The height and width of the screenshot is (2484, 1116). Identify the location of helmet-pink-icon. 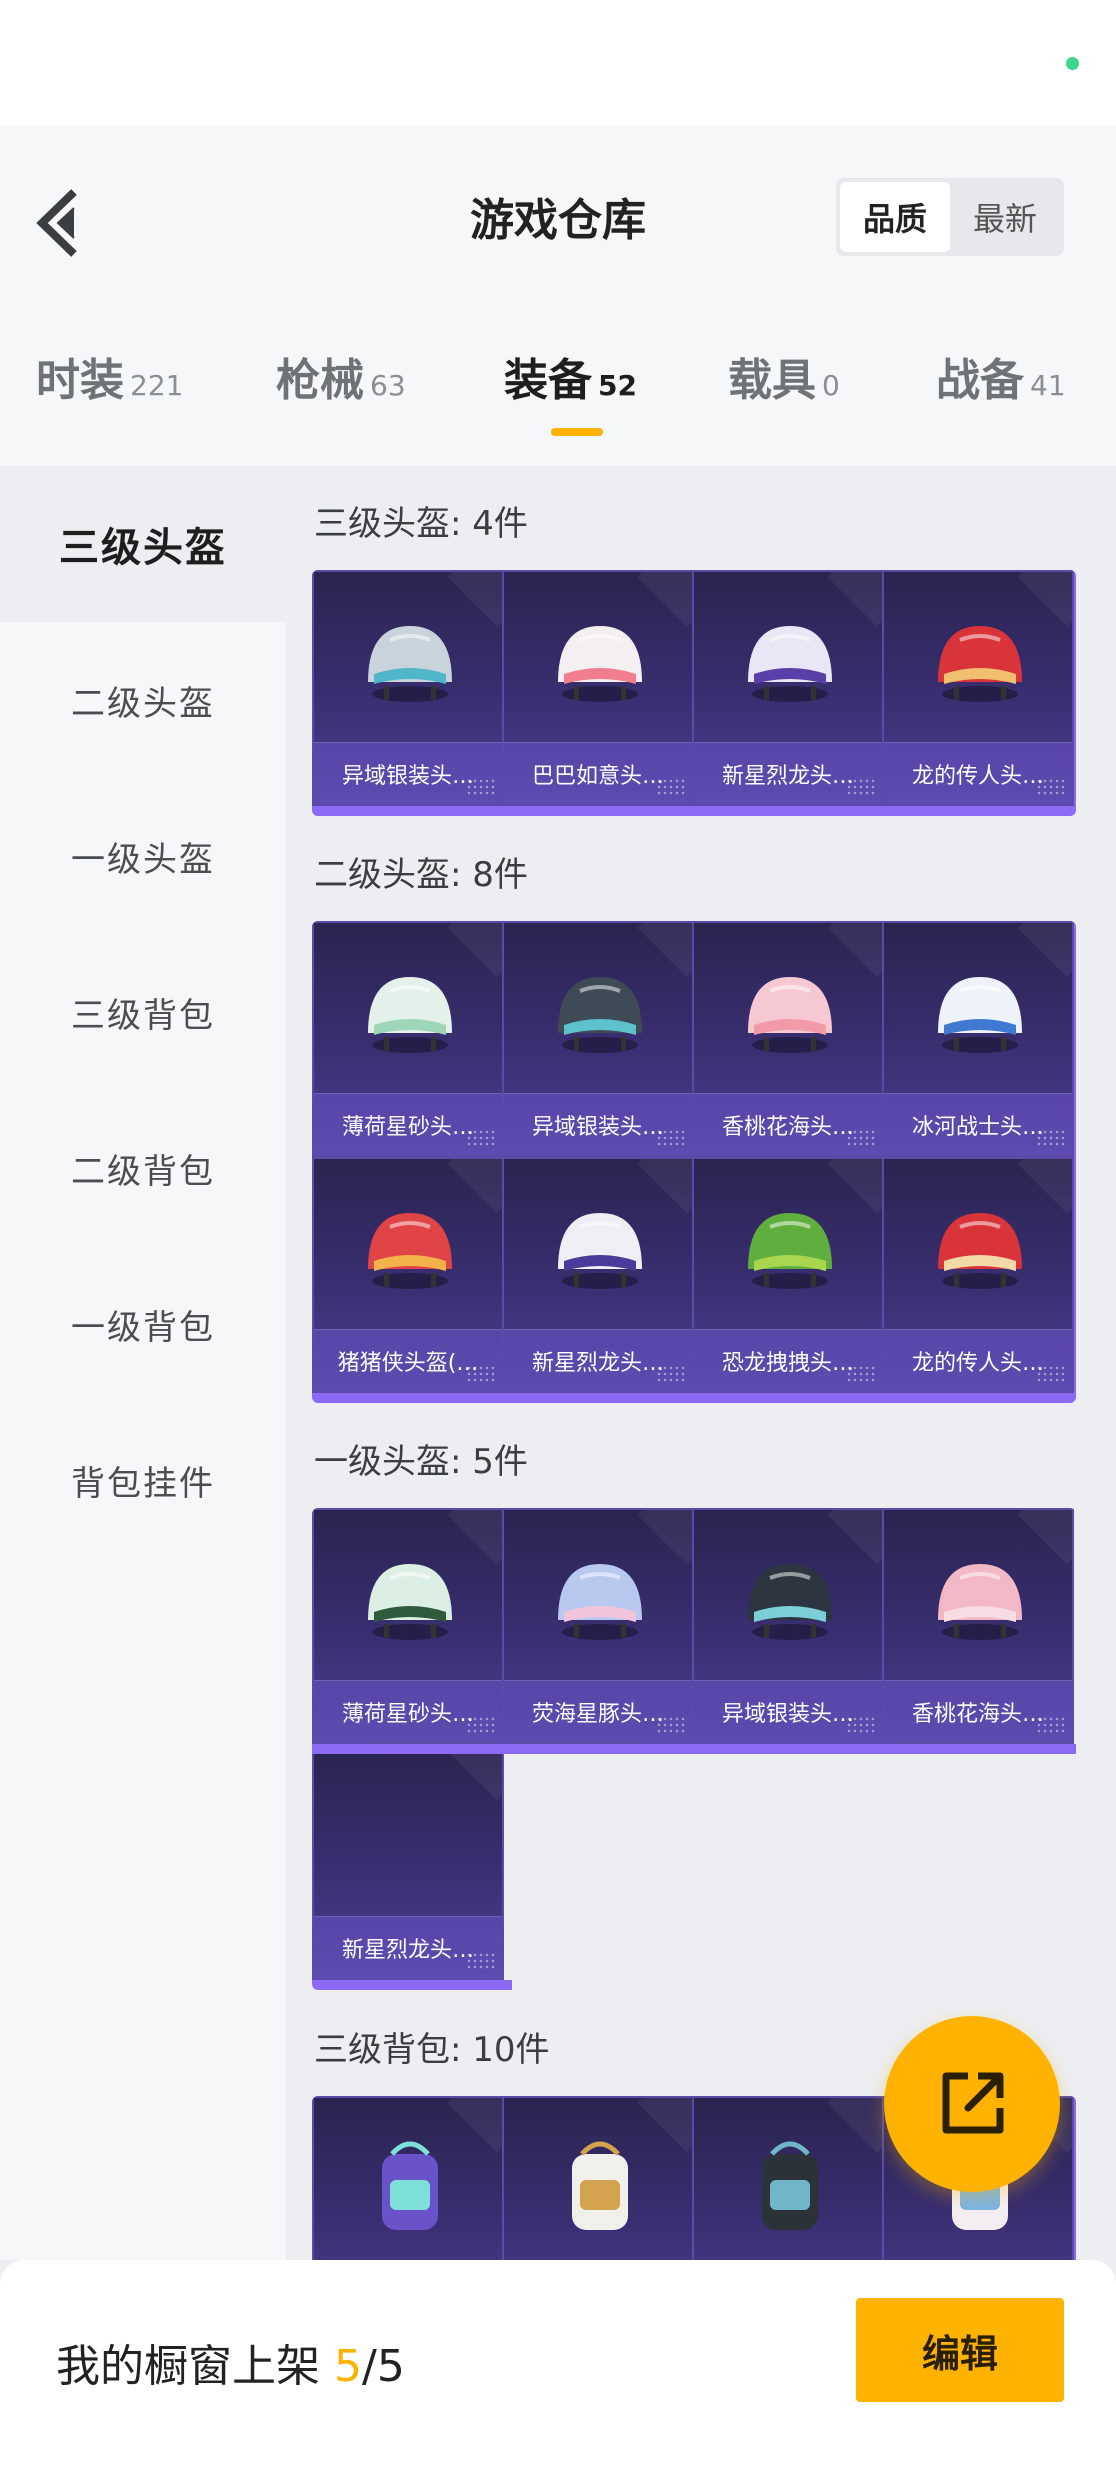
(790, 1015).